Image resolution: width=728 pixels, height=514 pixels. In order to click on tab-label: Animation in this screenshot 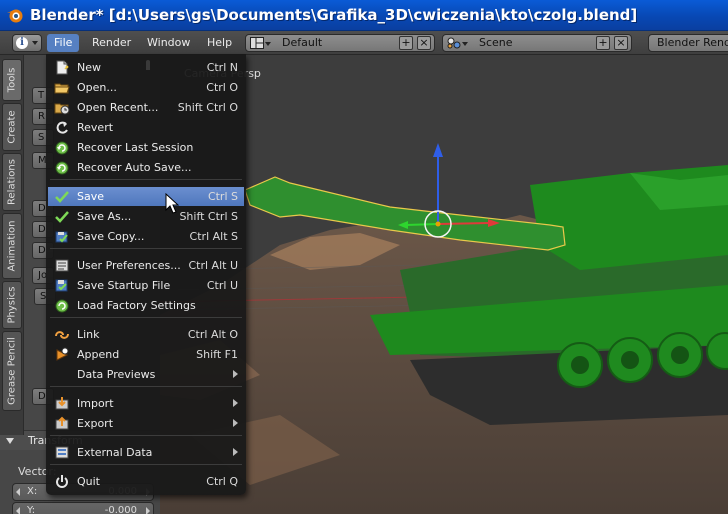, I will do `click(12, 246)`.